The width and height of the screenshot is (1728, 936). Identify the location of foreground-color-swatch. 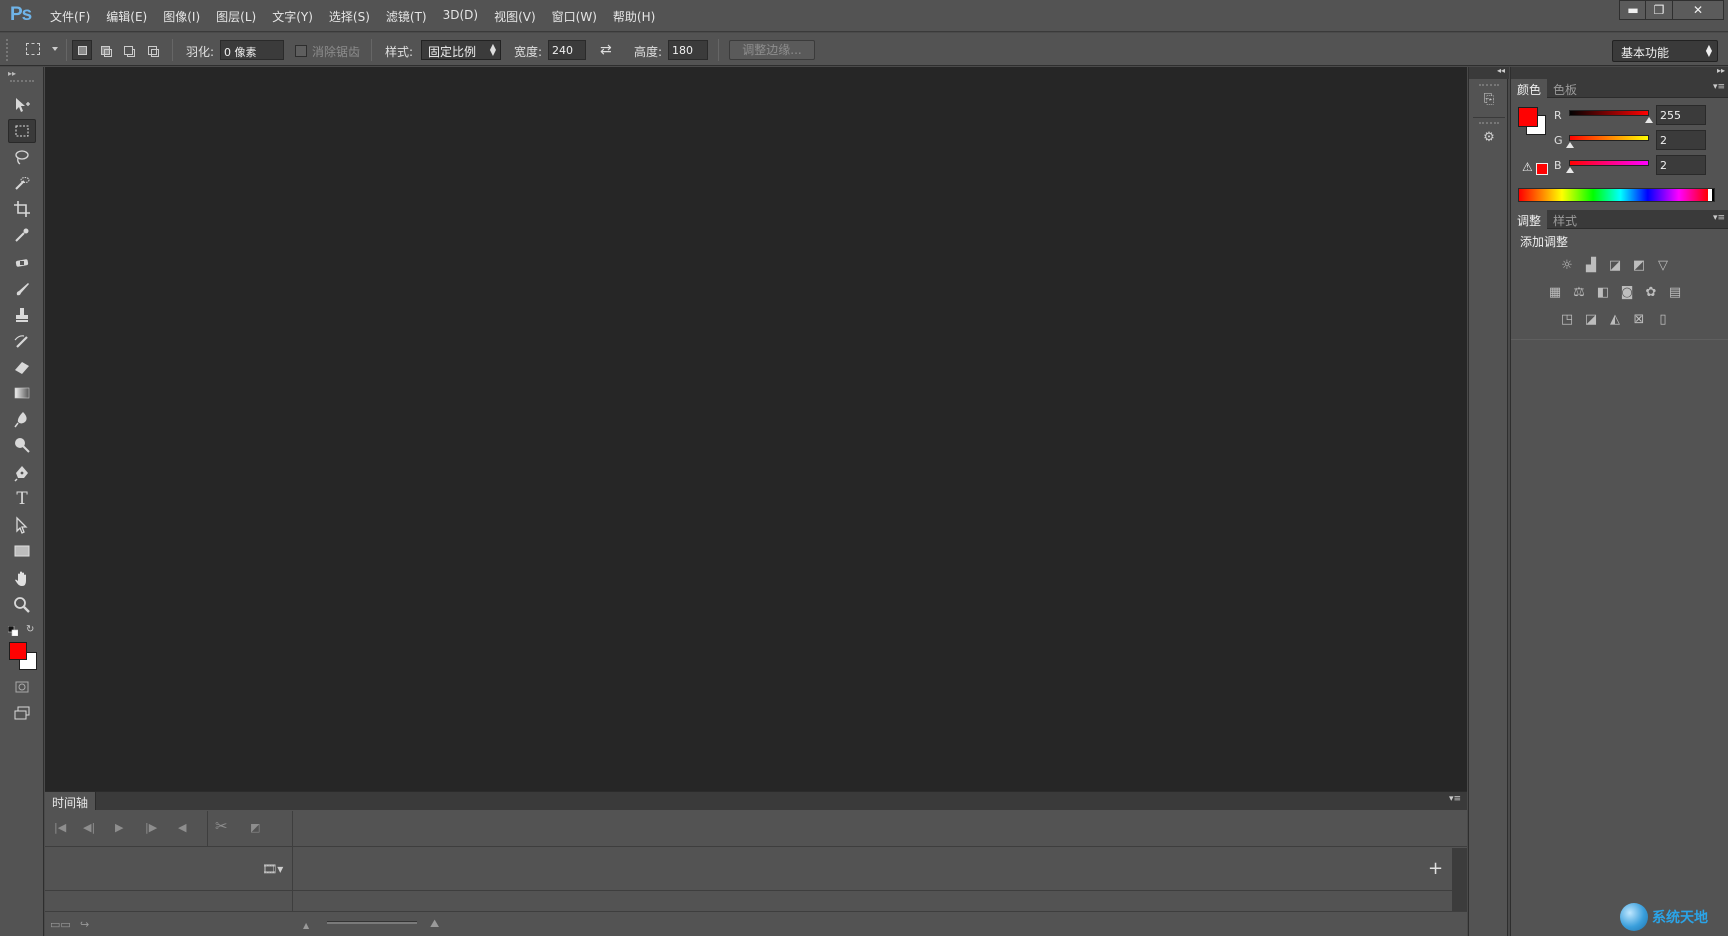
(18, 651).